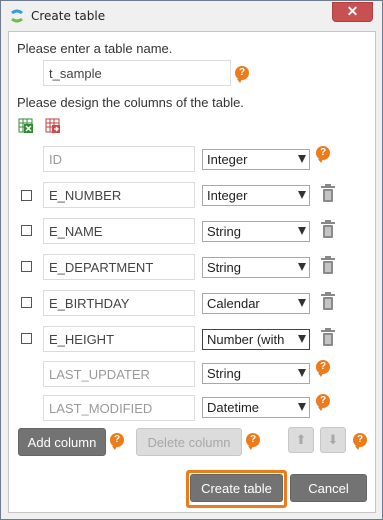 The width and height of the screenshot is (383, 520). I want to click on arrow-down-icon: ⬇, so click(333, 439).